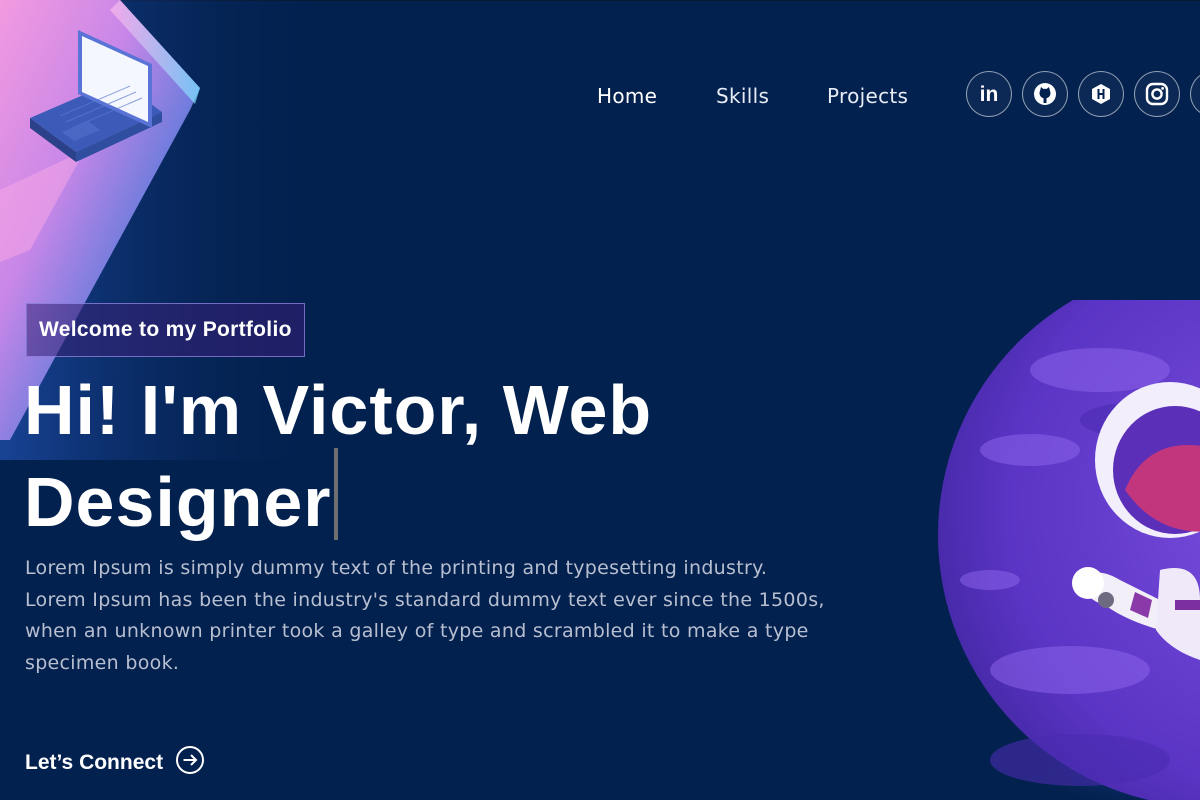  I want to click on hackerrank-button, so click(1101, 94).